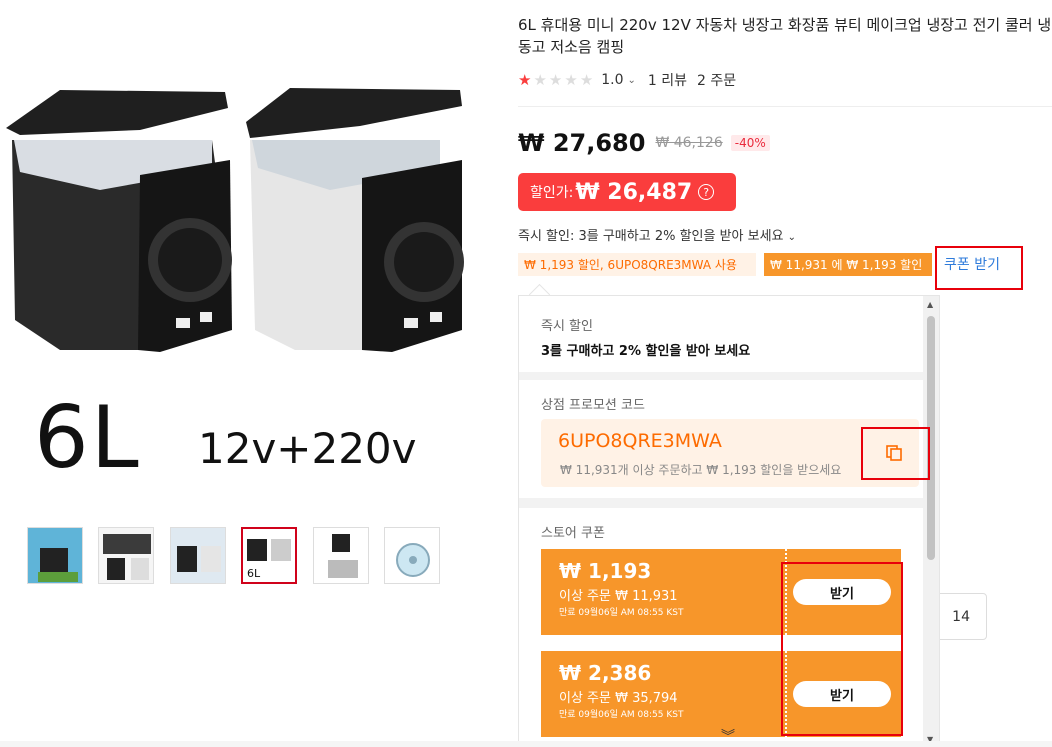 The height and width of the screenshot is (747, 1052). What do you see at coordinates (254, 573) in the screenshot?
I see `svg-text: 6L` at bounding box center [254, 573].